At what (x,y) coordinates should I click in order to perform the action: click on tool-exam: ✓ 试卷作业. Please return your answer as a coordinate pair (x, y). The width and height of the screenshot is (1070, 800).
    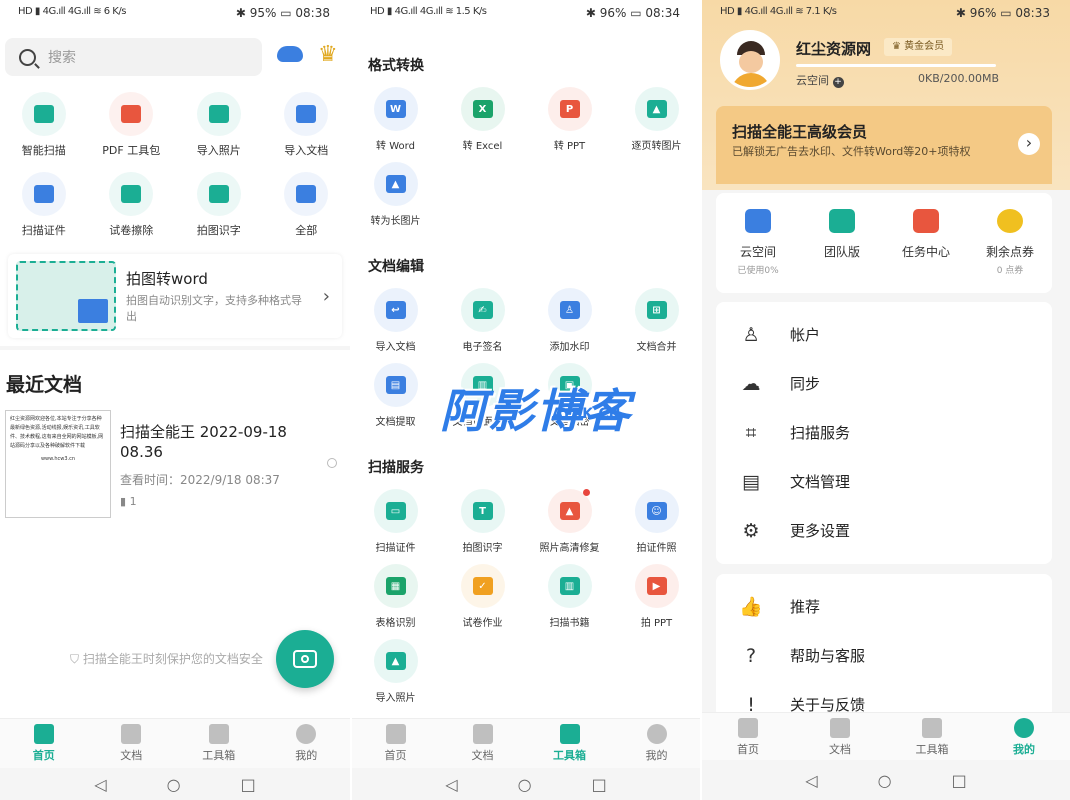
    Looking at the image, I should click on (482, 596).